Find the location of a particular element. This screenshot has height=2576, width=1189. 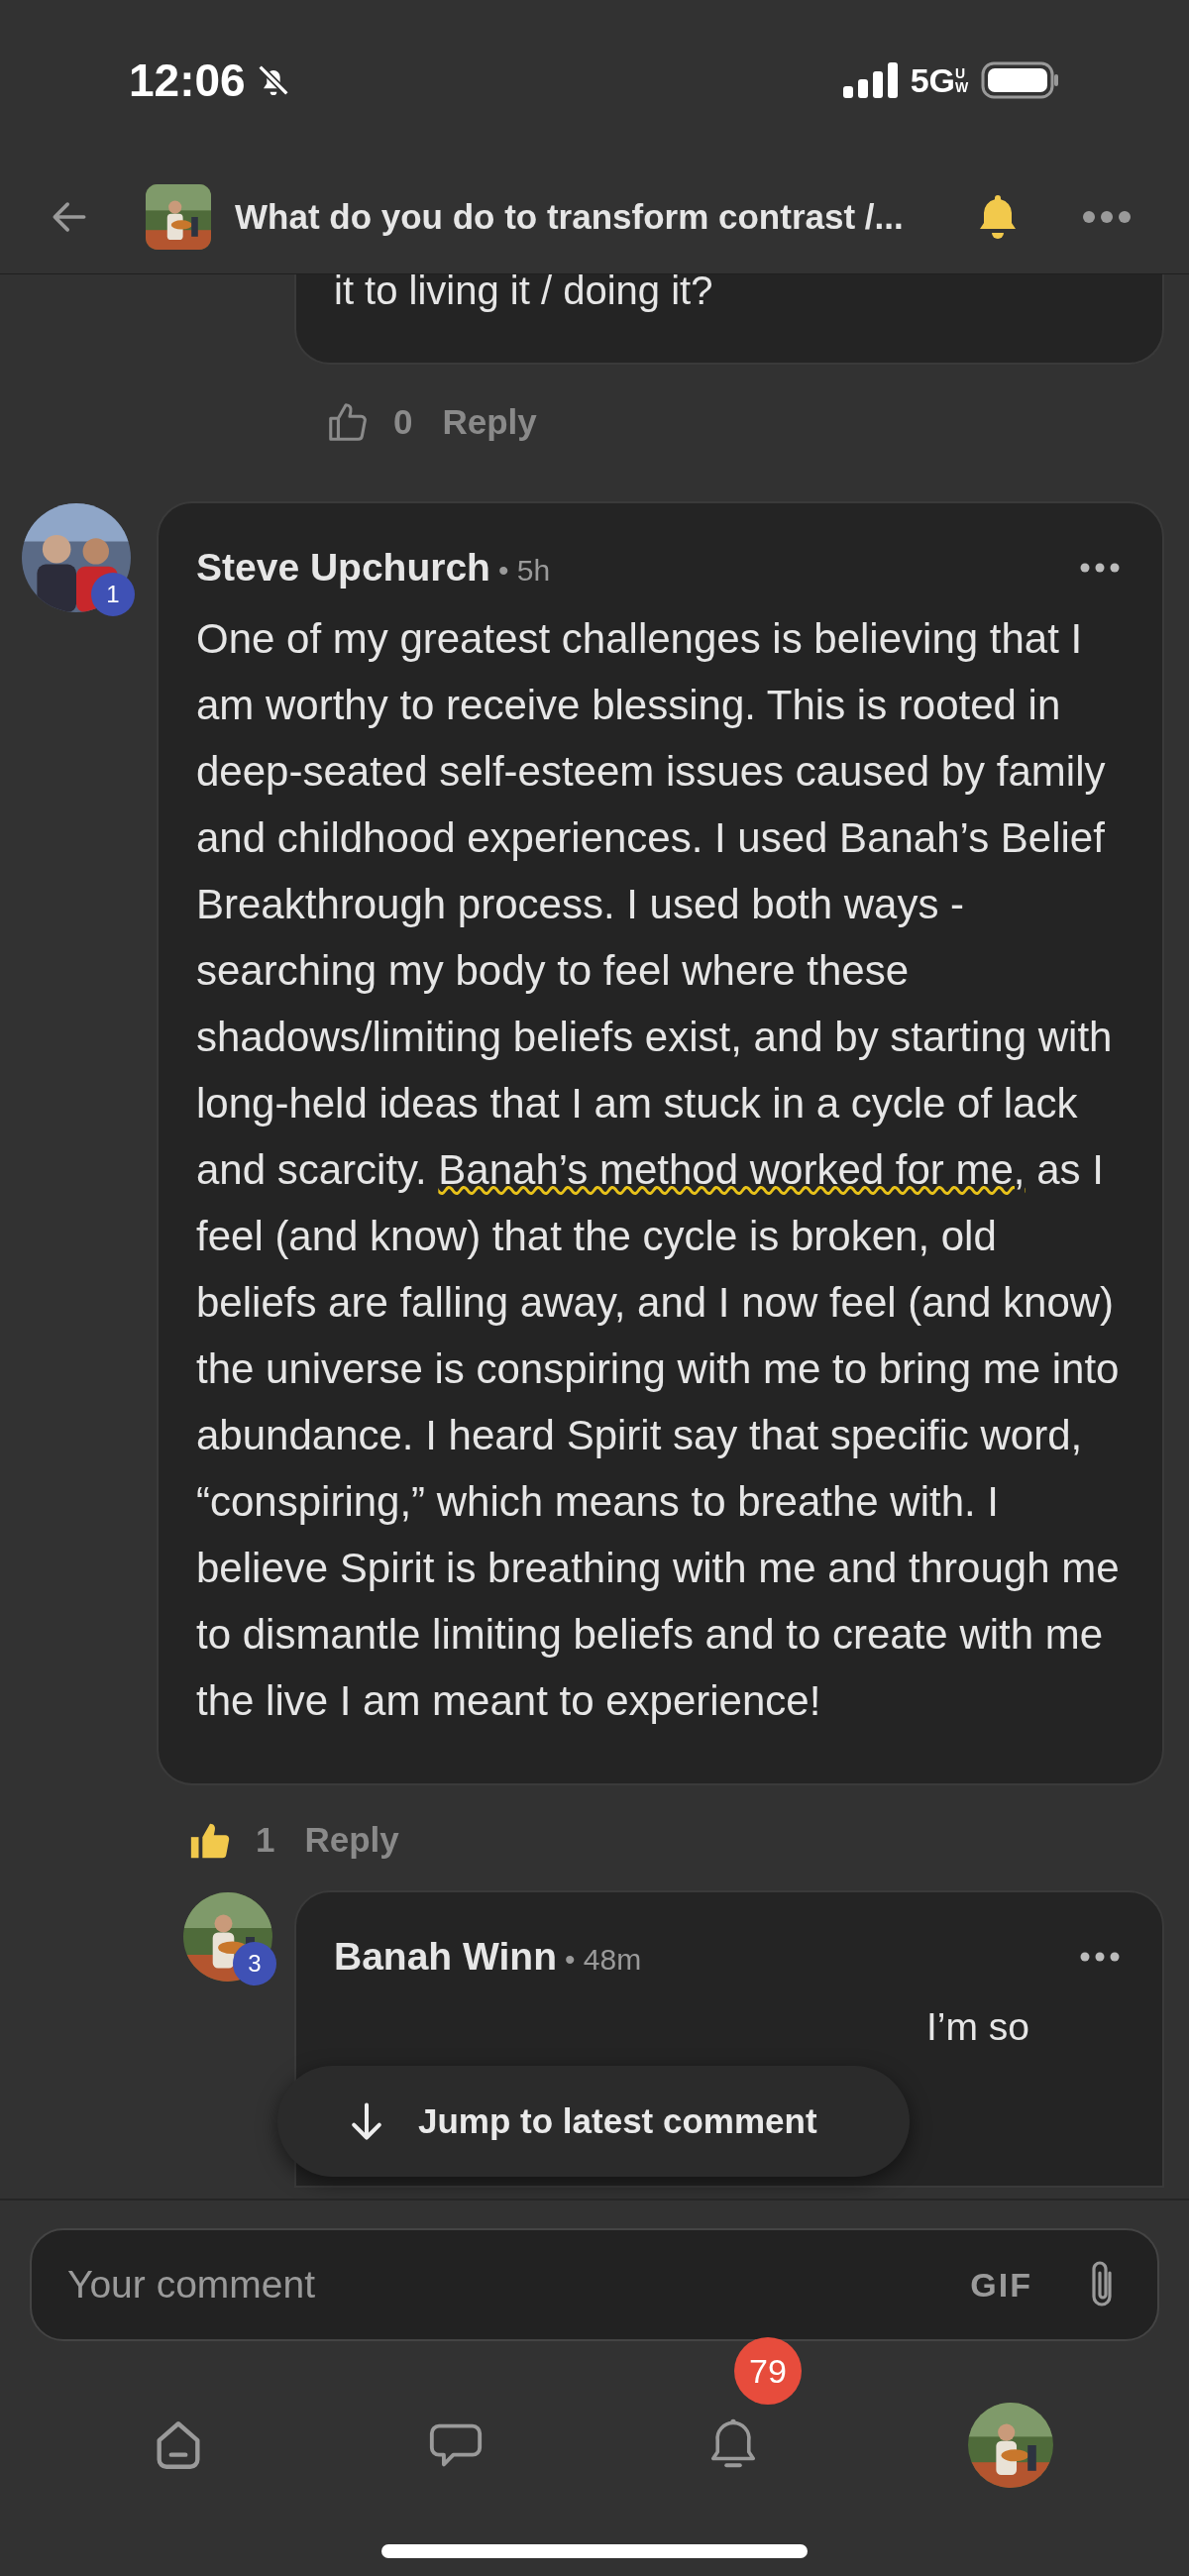

gif-button: GIF is located at coordinates (1001, 2284).